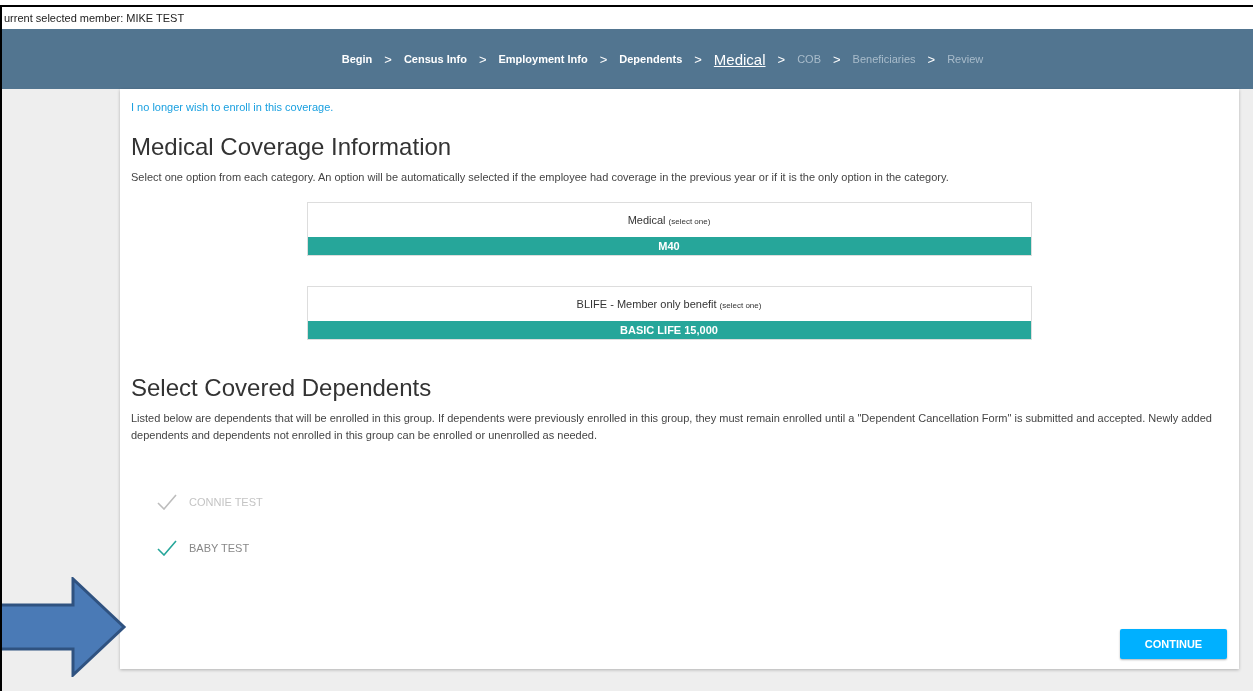  What do you see at coordinates (435, 59) in the screenshot?
I see `step-link: Census Info` at bounding box center [435, 59].